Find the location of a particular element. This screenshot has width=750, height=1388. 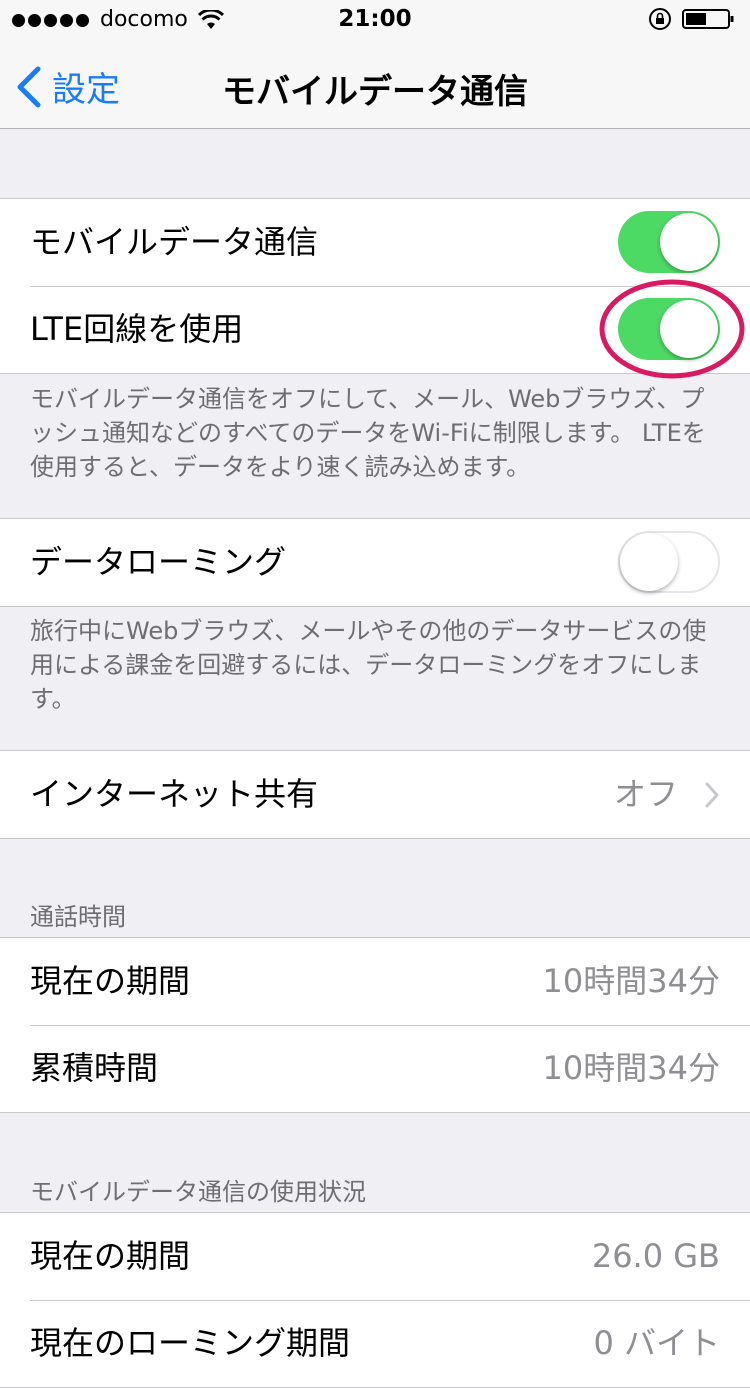

personal-hotspot-value: オフ is located at coordinates (645, 794).